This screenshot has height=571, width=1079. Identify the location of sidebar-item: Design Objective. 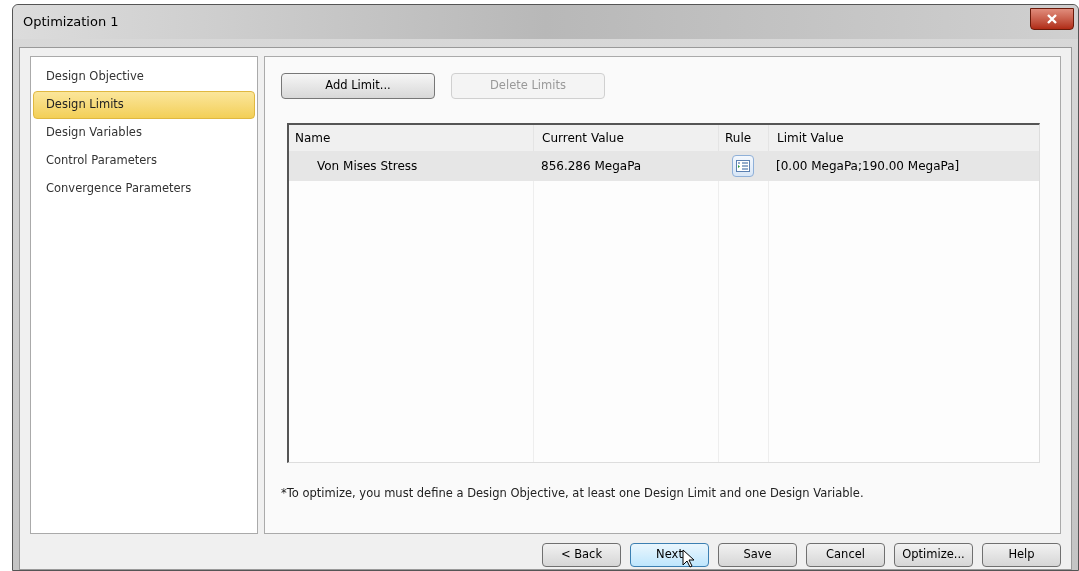
(144, 77).